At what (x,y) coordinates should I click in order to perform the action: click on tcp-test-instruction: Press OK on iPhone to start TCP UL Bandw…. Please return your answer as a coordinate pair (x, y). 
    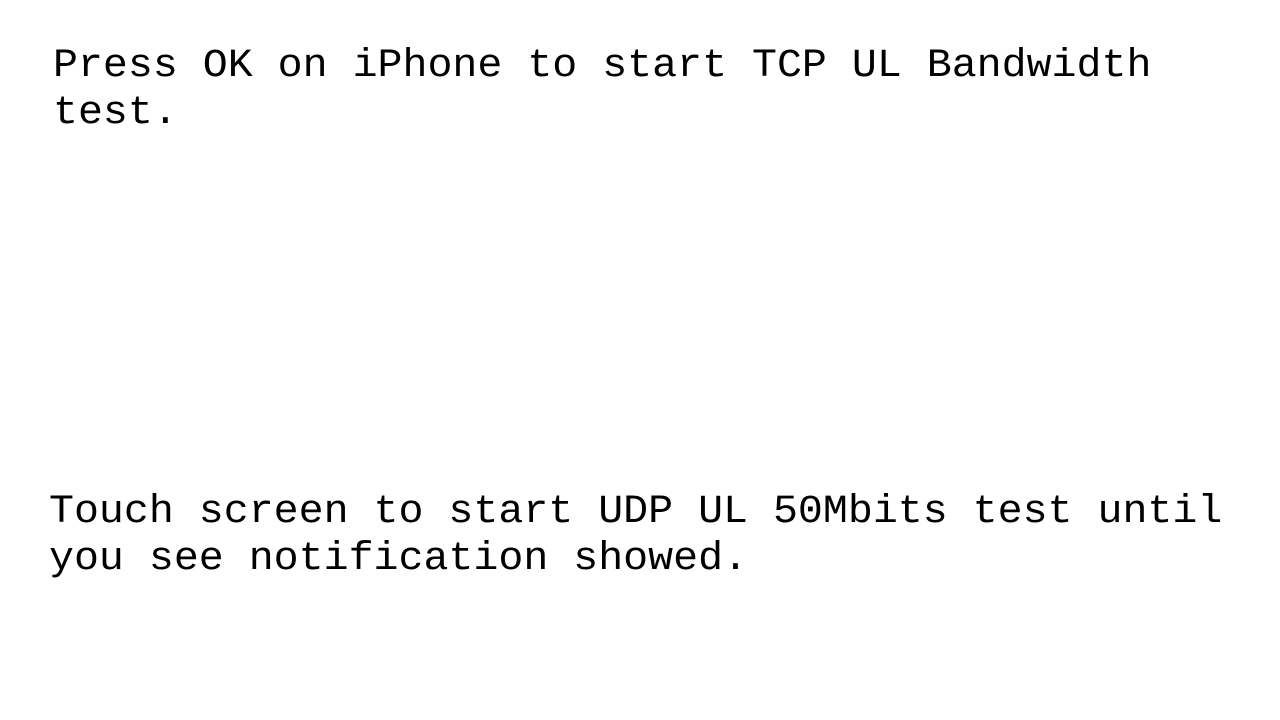
    Looking at the image, I should click on (602, 90).